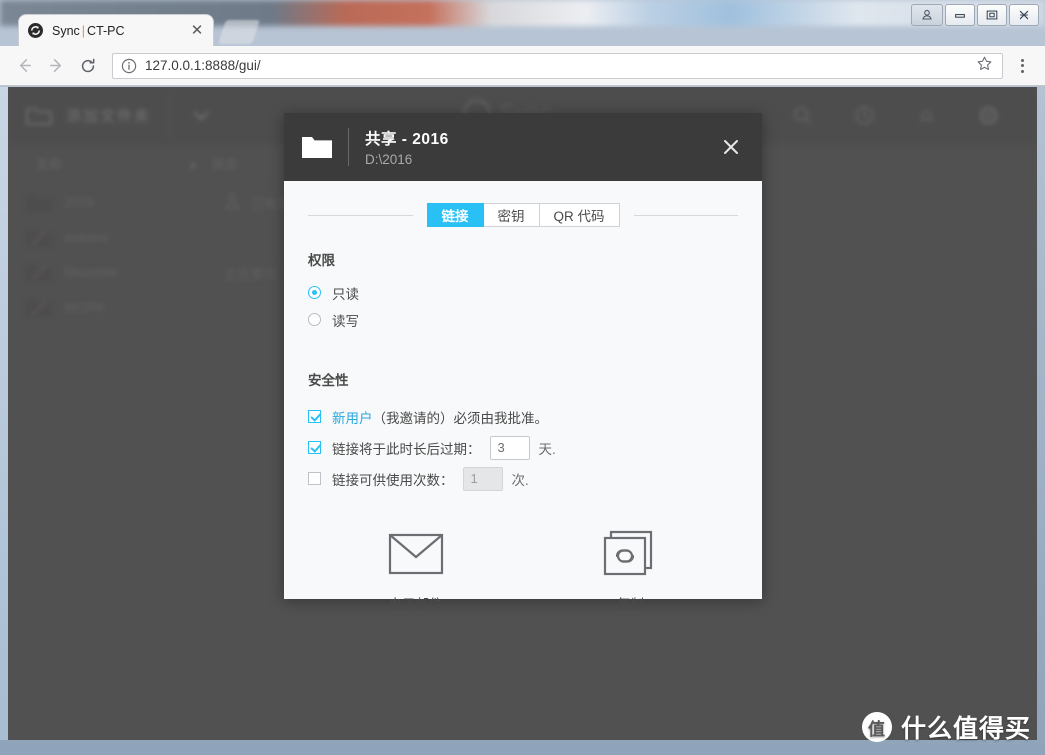  I want to click on copy-link-icon, so click(631, 554).